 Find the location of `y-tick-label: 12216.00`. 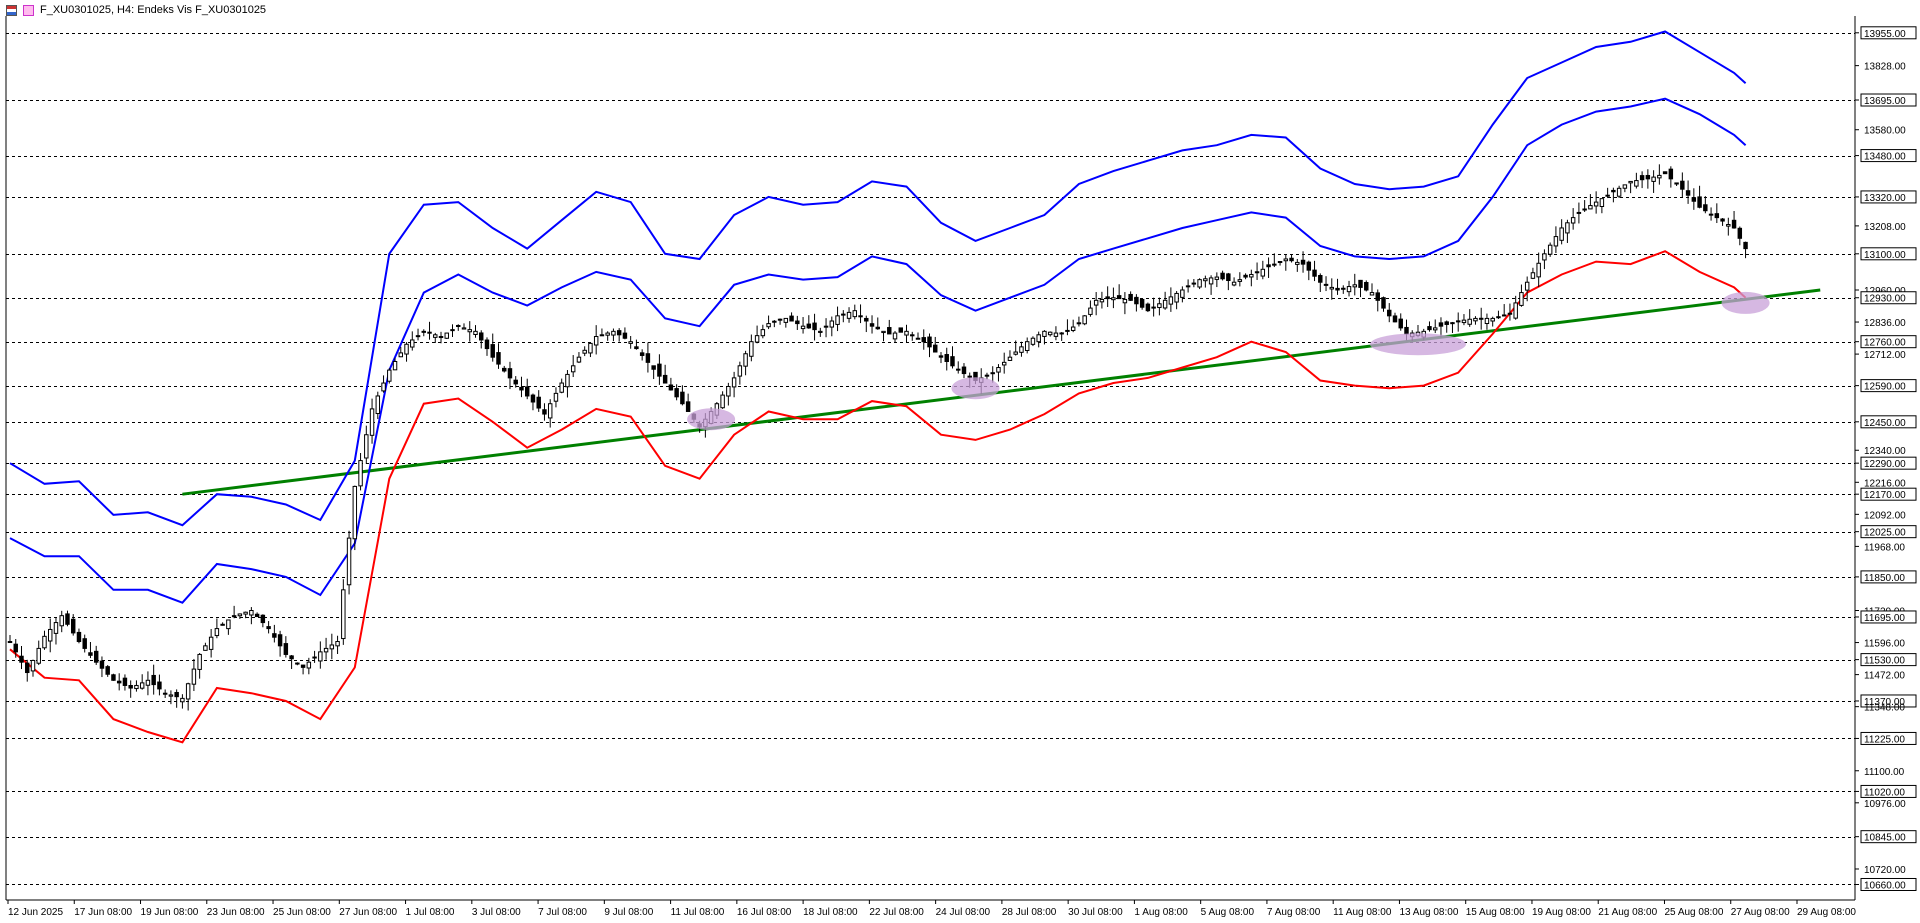

y-tick-label: 12216.00 is located at coordinates (1885, 483).